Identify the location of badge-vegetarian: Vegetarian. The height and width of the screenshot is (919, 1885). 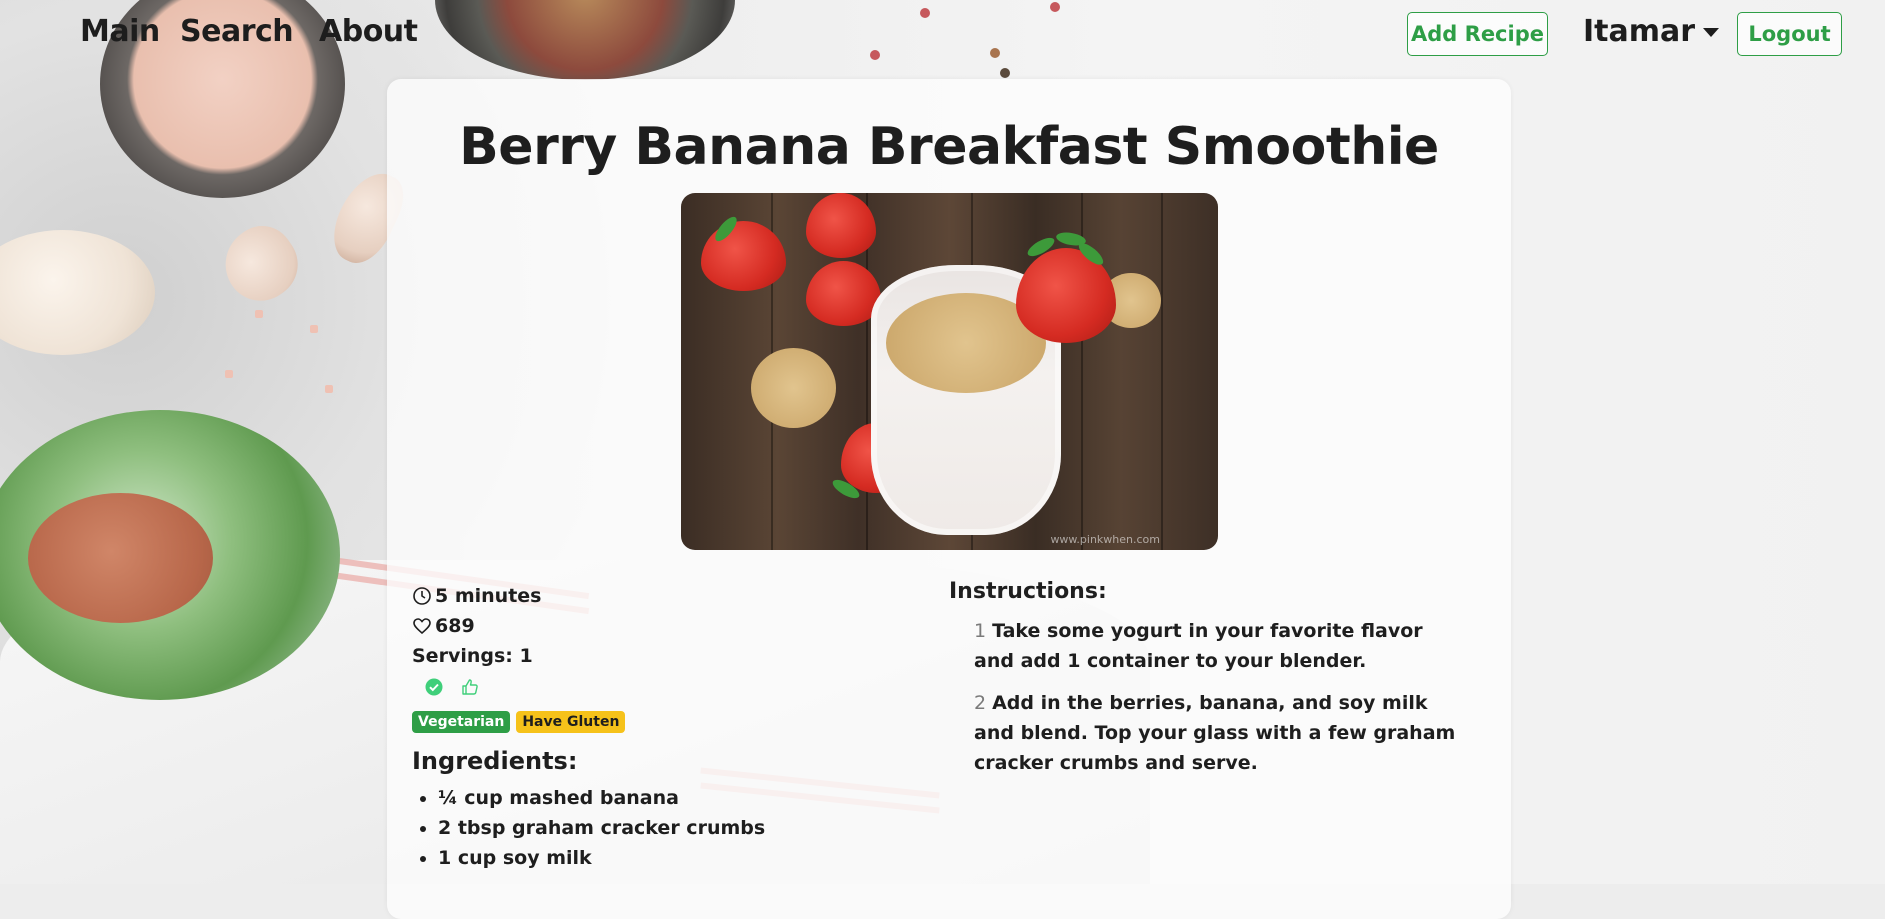
(461, 722).